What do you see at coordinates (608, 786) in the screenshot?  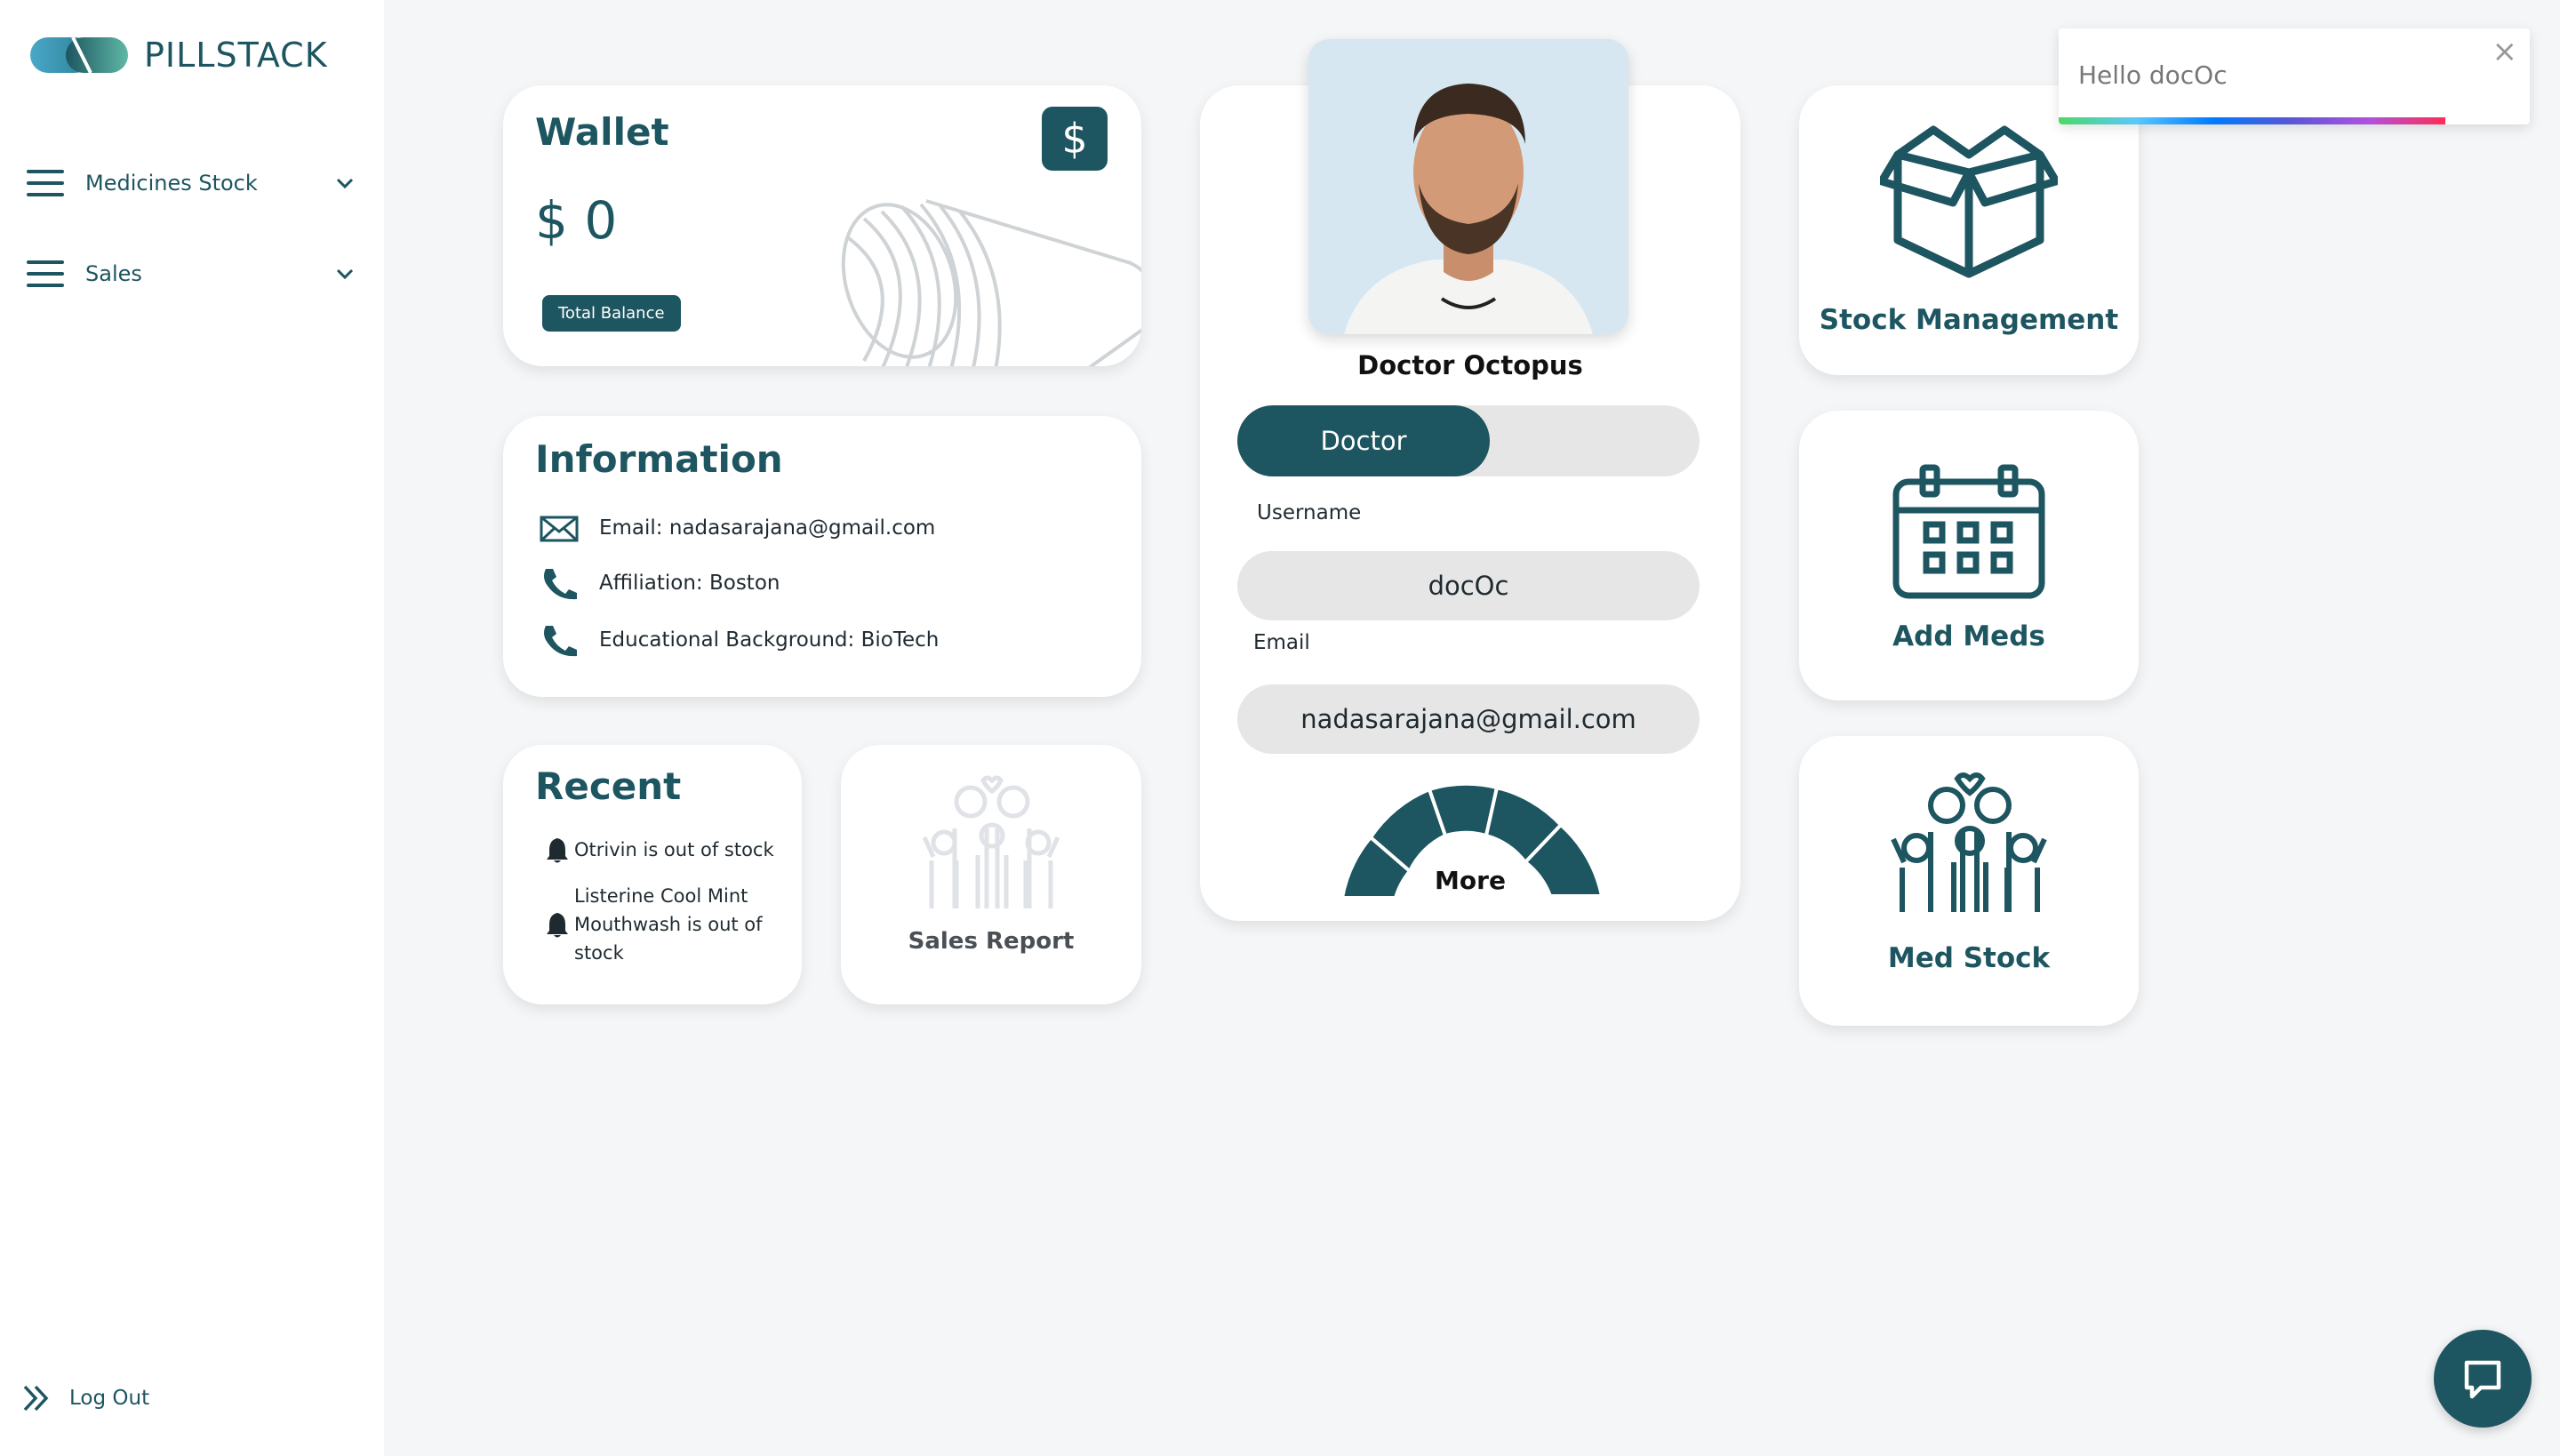 I see `recent-title: Recent` at bounding box center [608, 786].